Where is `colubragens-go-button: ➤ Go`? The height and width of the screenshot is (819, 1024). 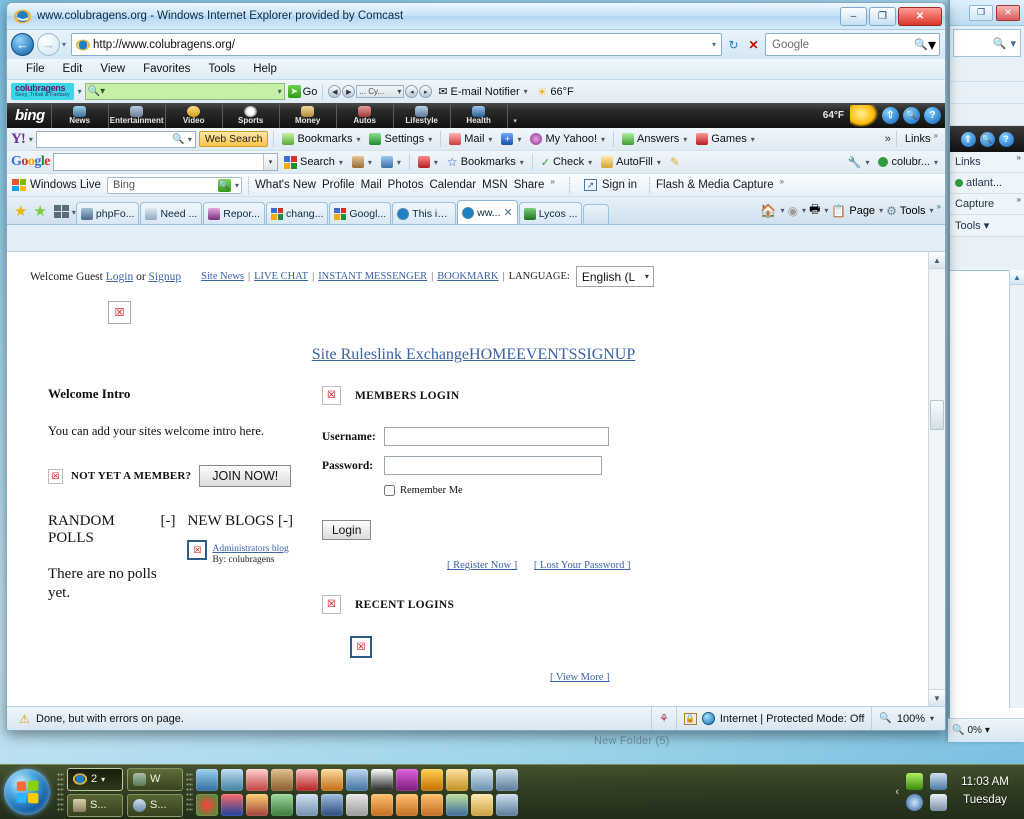 colubragens-go-button: ➤ Go is located at coordinates (302, 91).